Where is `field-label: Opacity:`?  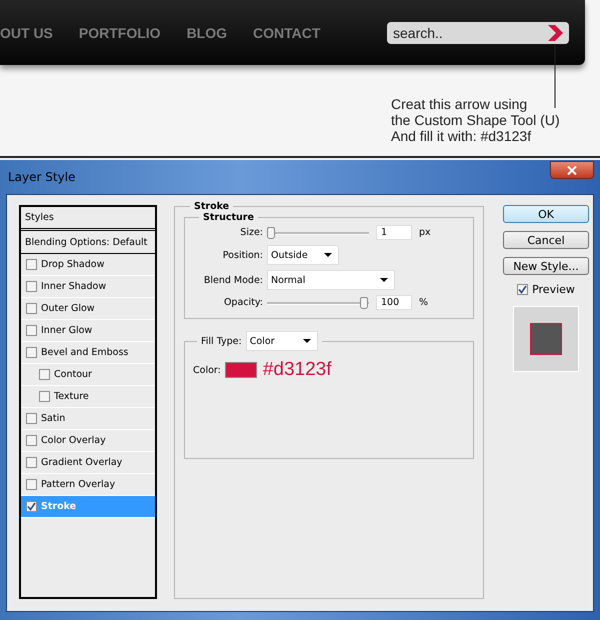 field-label: Opacity: is located at coordinates (242, 302).